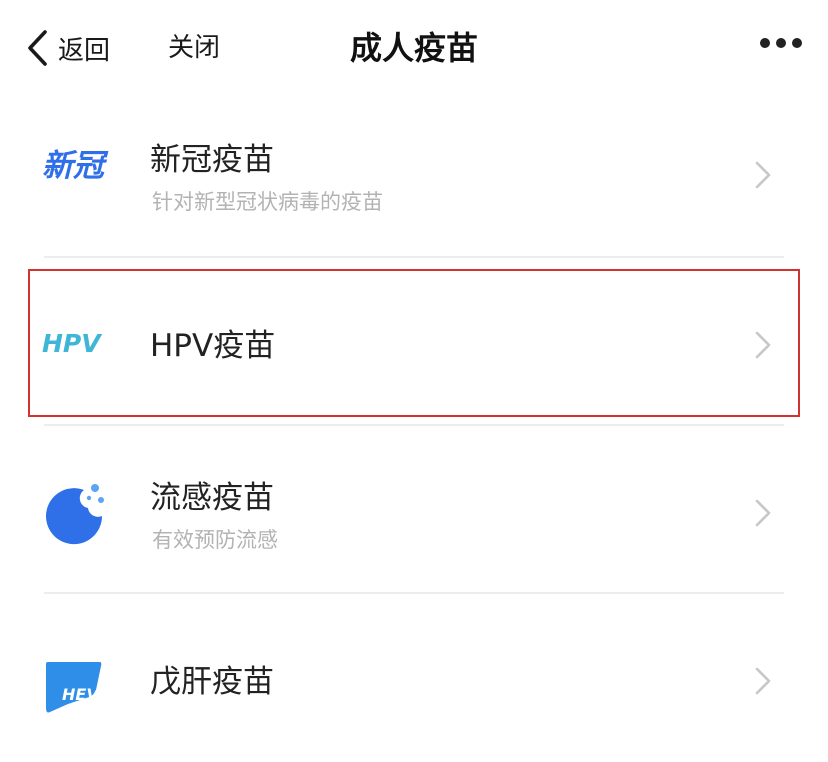 This screenshot has width=828, height=762. Describe the element at coordinates (81, 694) in the screenshot. I see `svg-text: HEV` at that location.